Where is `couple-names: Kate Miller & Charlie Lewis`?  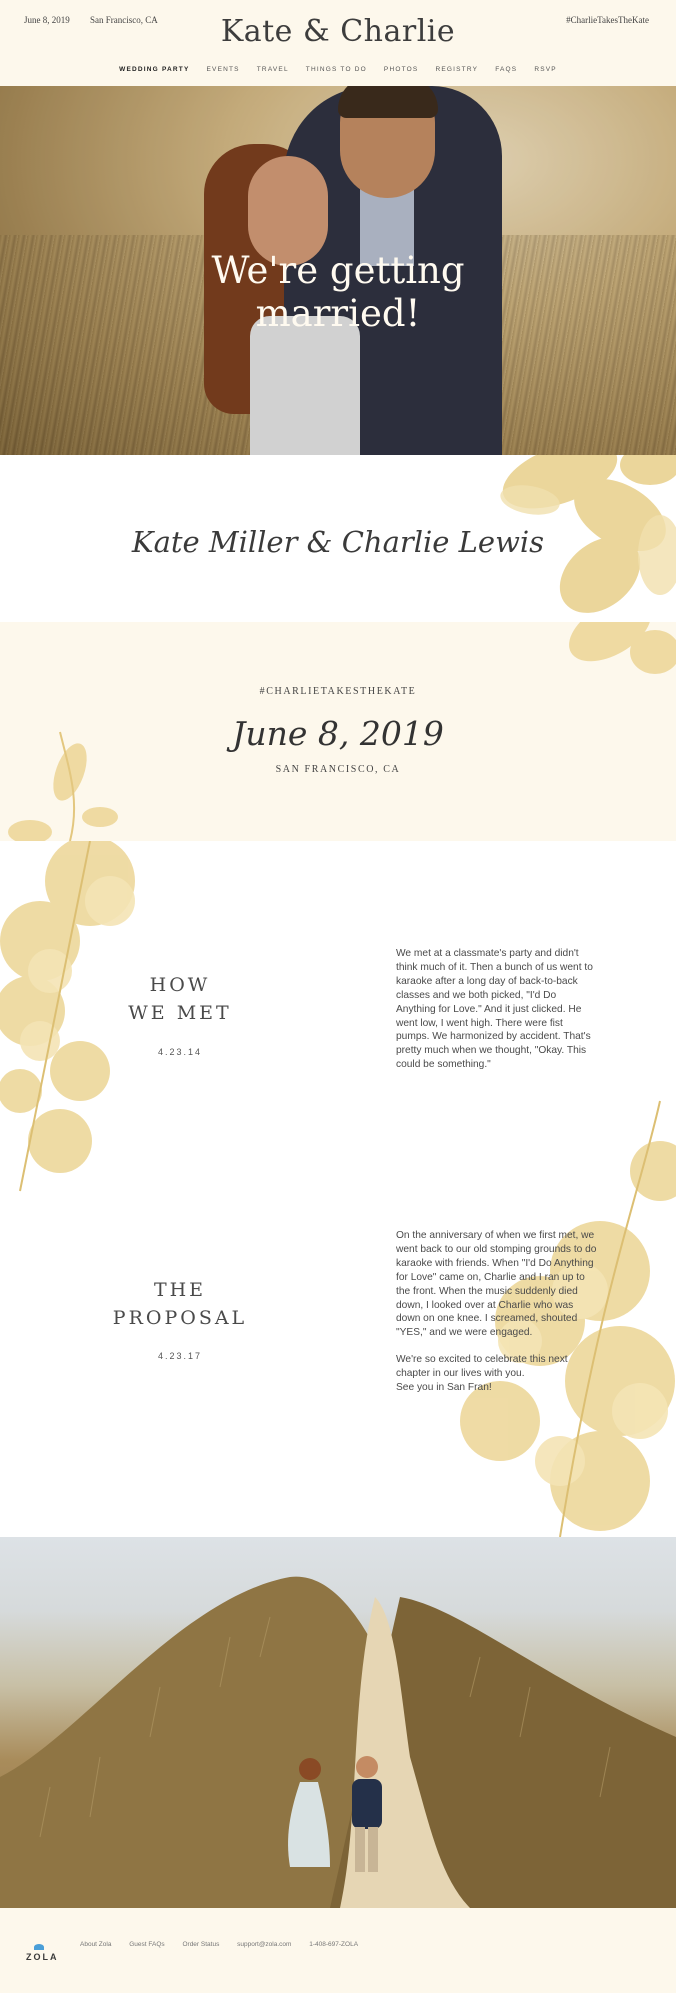
couple-names: Kate Miller & Charlie Lewis is located at coordinates (338, 542).